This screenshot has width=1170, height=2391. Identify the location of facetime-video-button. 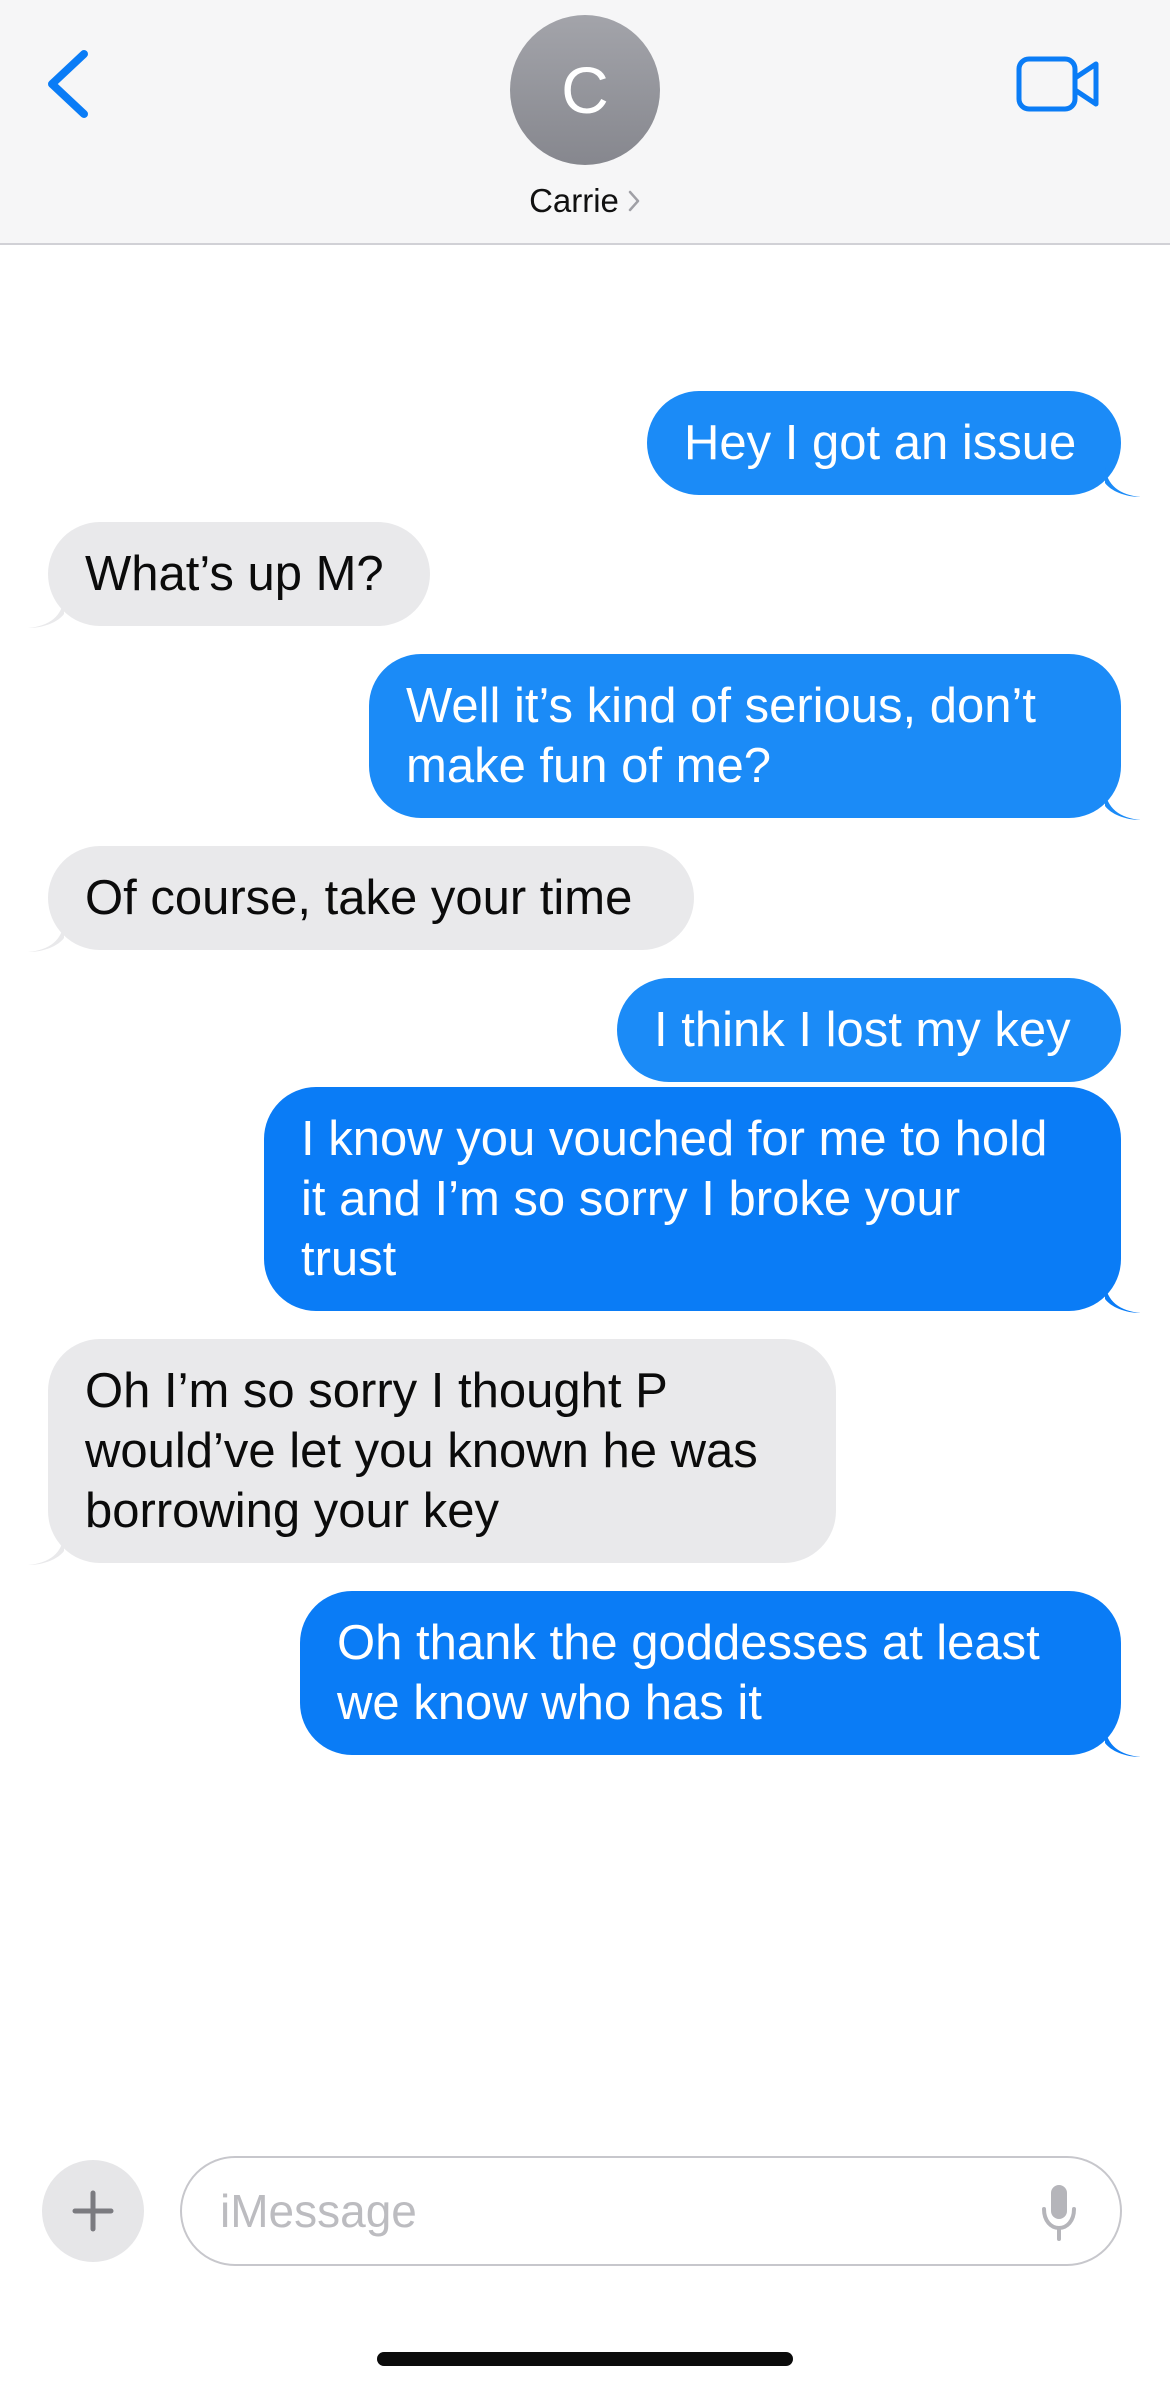
(1058, 84).